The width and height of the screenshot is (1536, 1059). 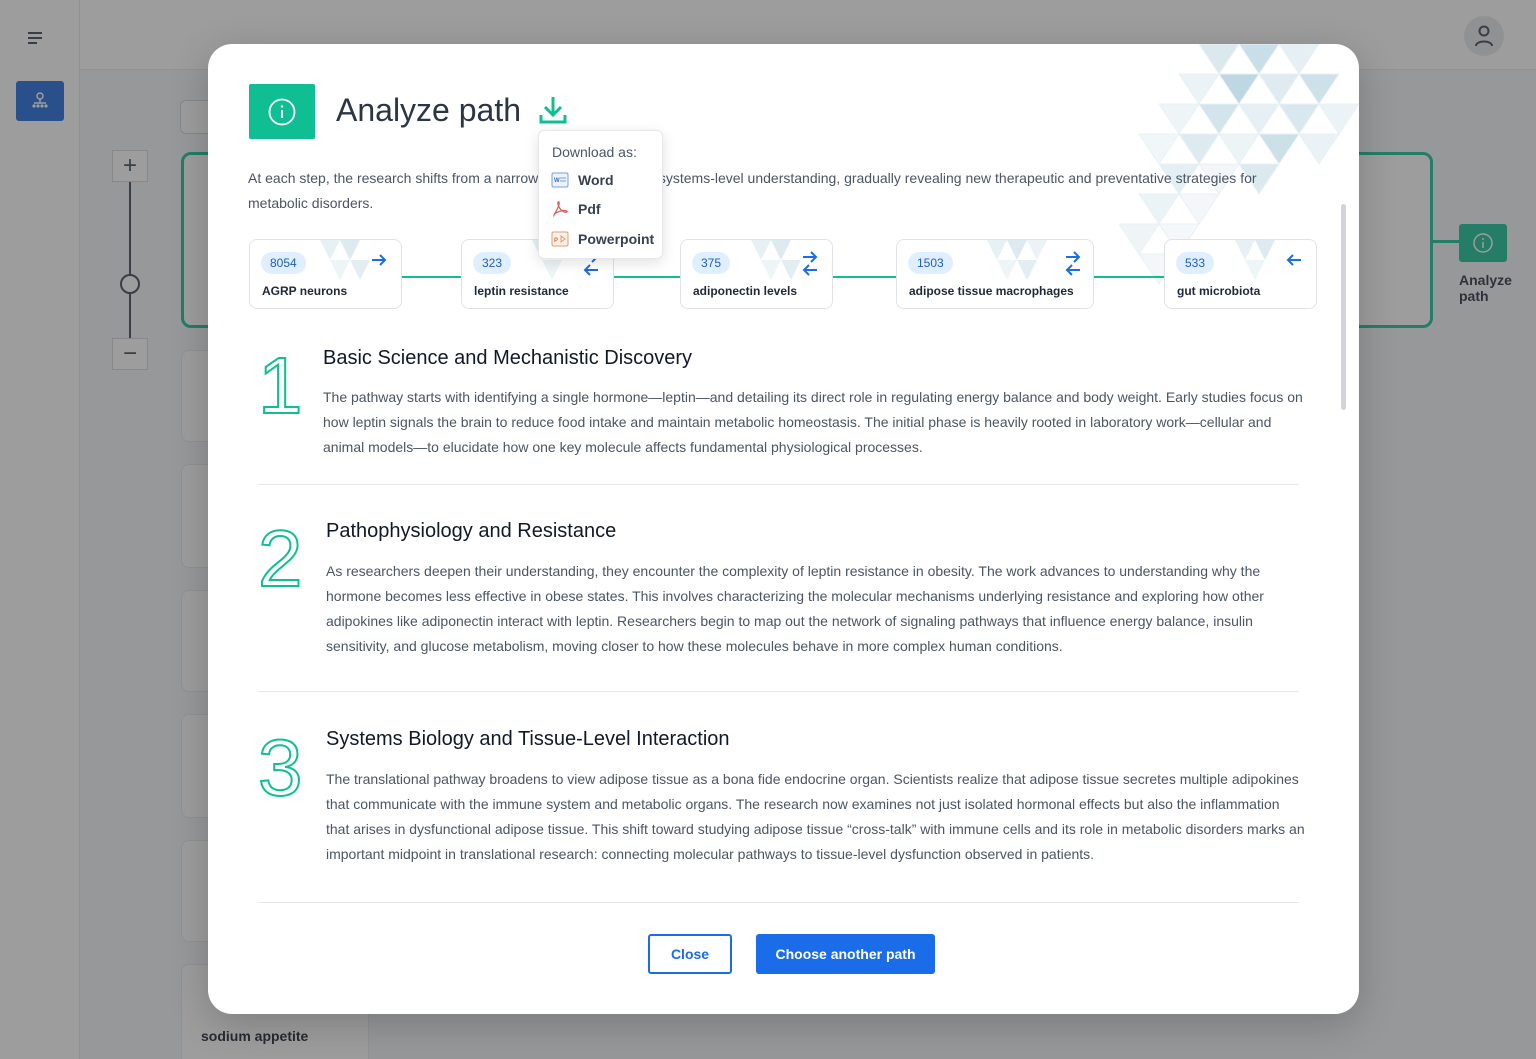 I want to click on path-node-adipose-tissue-macrophages: 1503 adipose tissue macrophages, so click(x=995, y=274).